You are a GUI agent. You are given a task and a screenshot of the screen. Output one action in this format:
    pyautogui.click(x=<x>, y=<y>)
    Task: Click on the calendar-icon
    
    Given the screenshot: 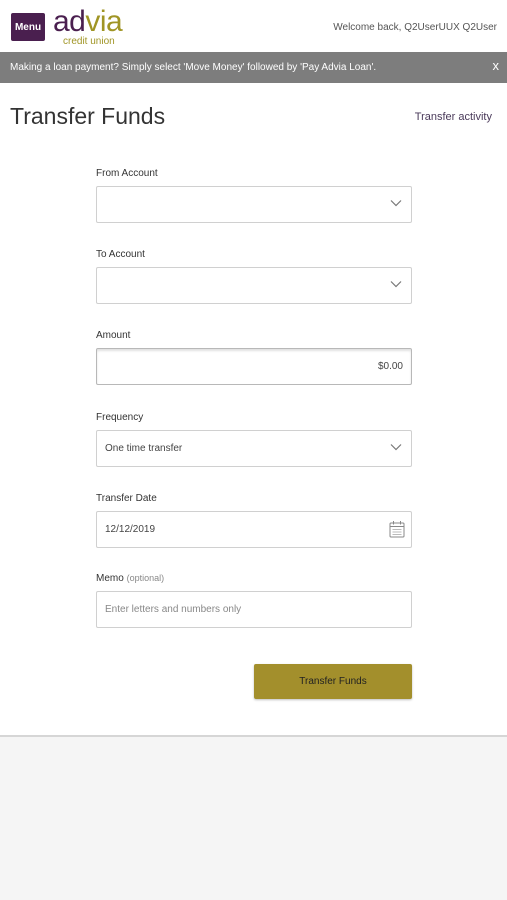 What is the action you would take?
    pyautogui.click(x=397, y=529)
    